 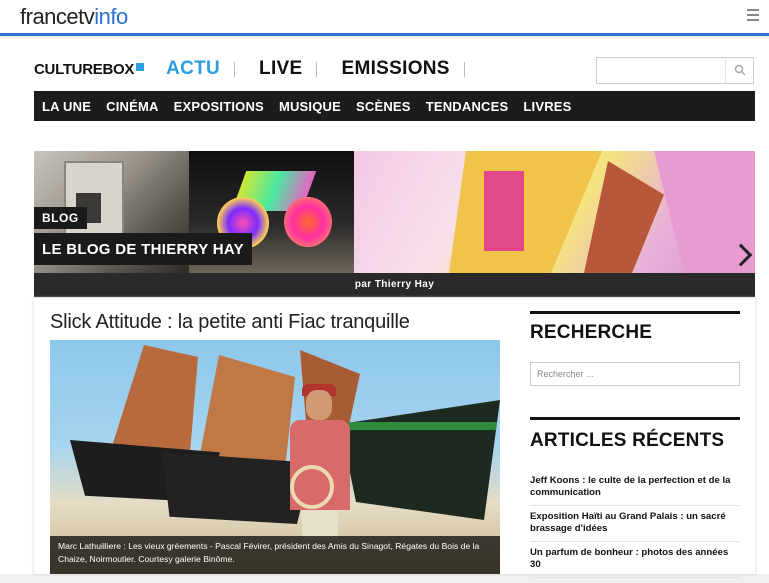 What do you see at coordinates (547, 106) in the screenshot?
I see `menu-item-livres: LIVRES` at bounding box center [547, 106].